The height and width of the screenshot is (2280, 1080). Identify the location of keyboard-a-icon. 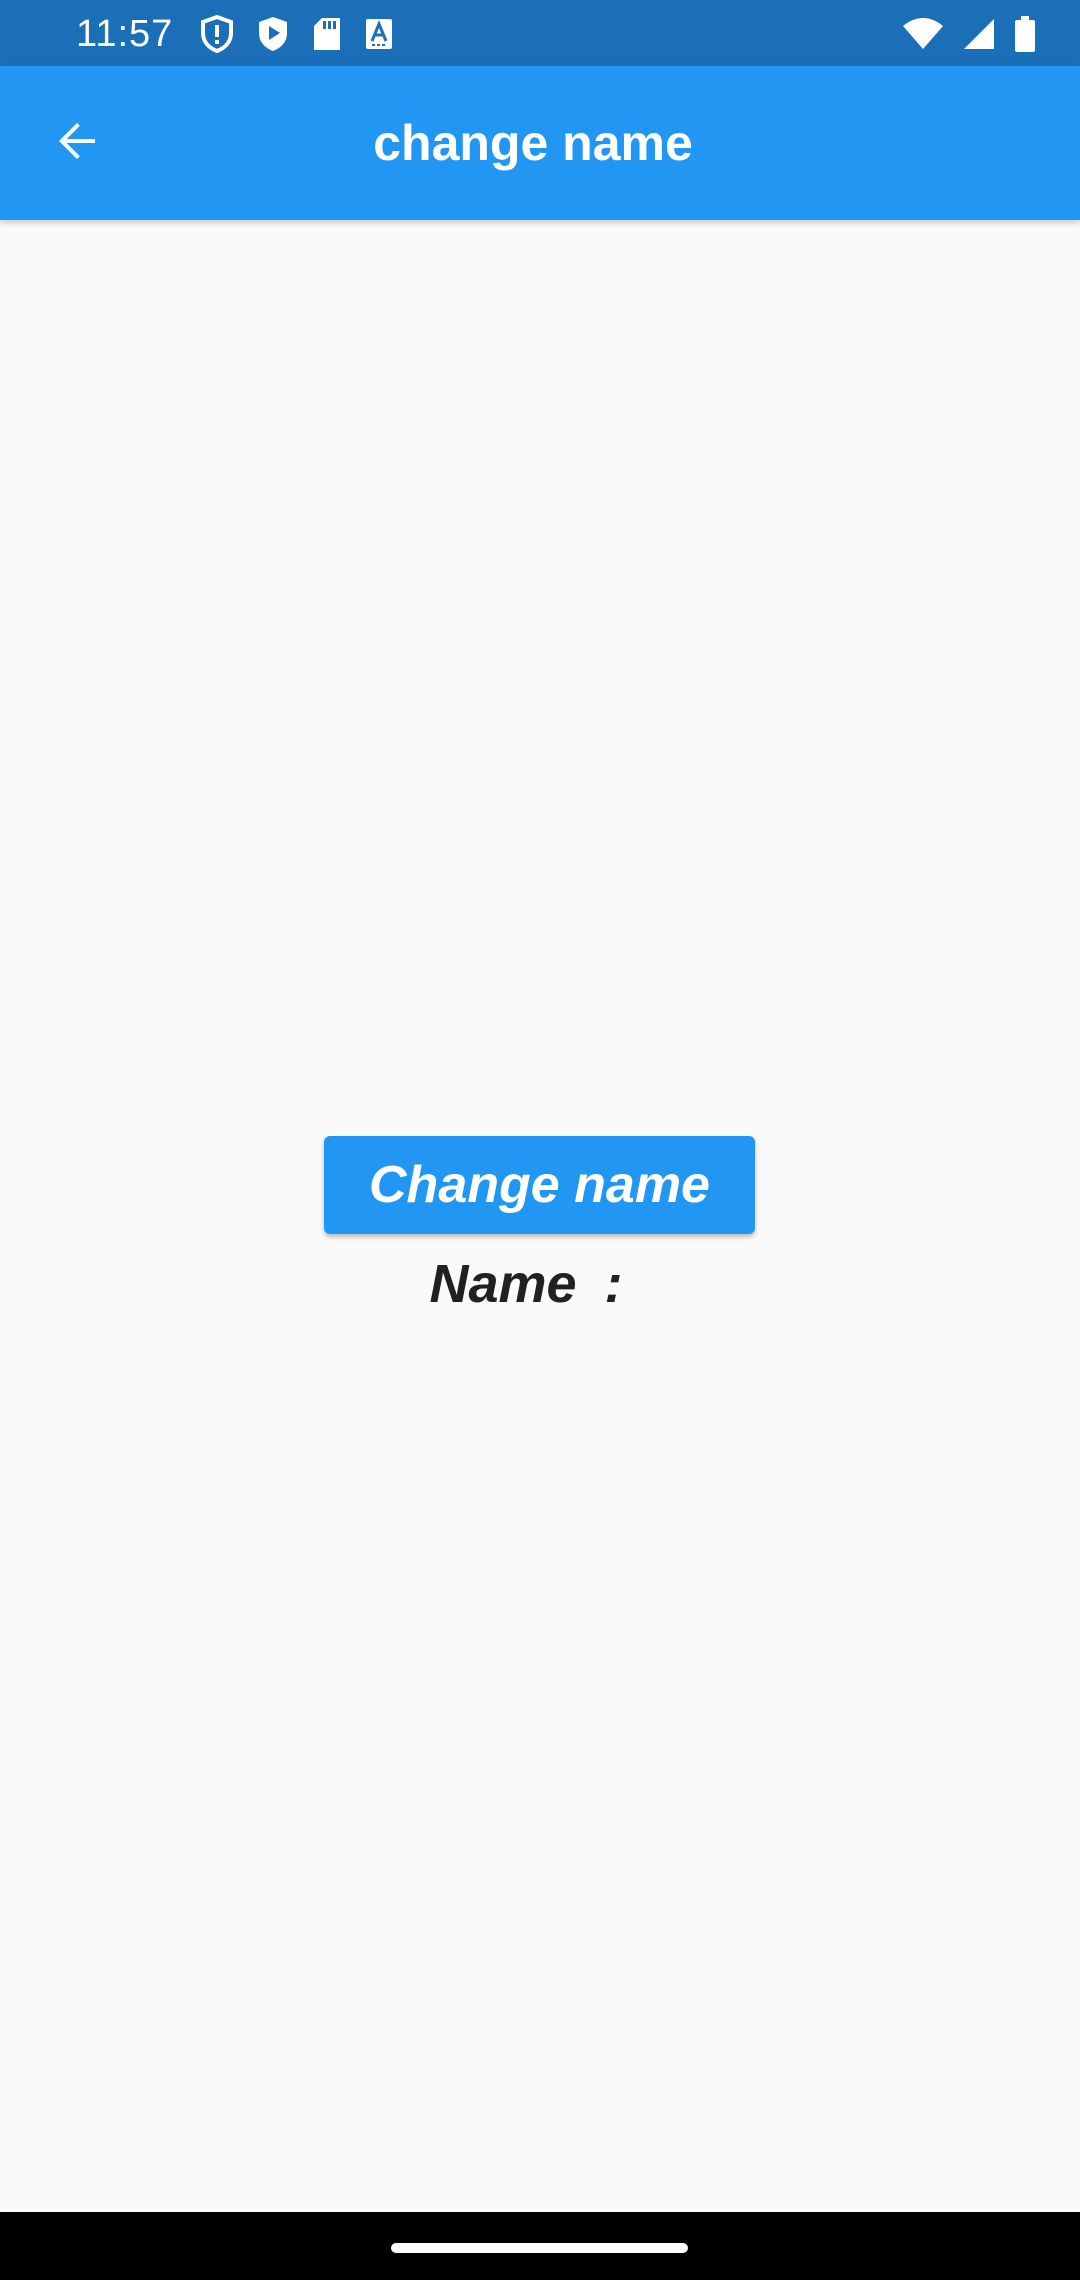
(379, 34).